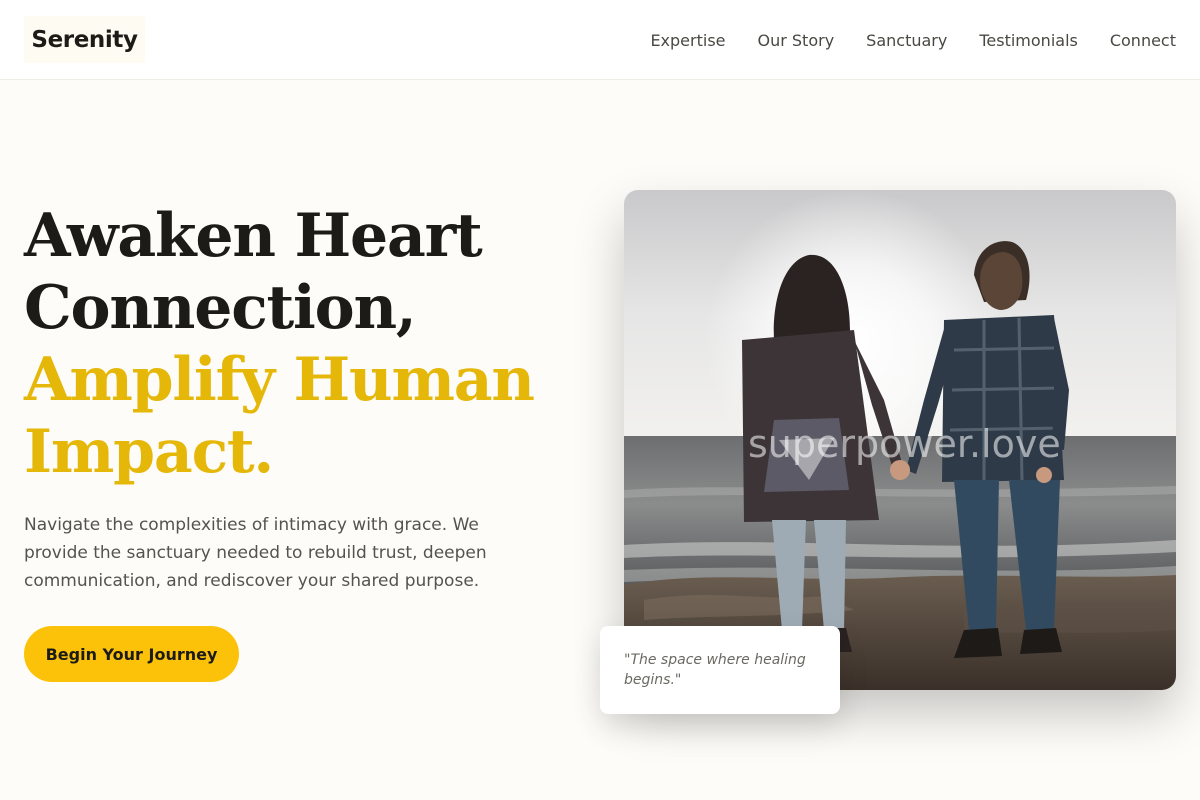  What do you see at coordinates (84, 39) in the screenshot?
I see `brand-logo: Serenity` at bounding box center [84, 39].